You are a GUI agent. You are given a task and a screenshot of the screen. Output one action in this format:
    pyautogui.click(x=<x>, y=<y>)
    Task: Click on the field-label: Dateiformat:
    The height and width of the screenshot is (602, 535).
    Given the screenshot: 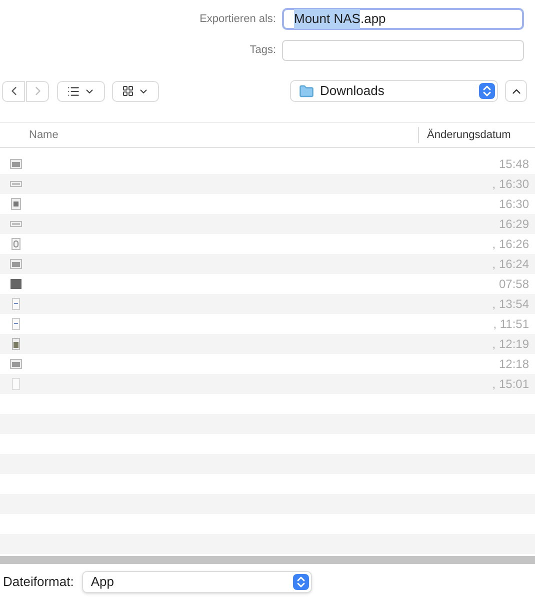 What is the action you would take?
    pyautogui.click(x=38, y=581)
    